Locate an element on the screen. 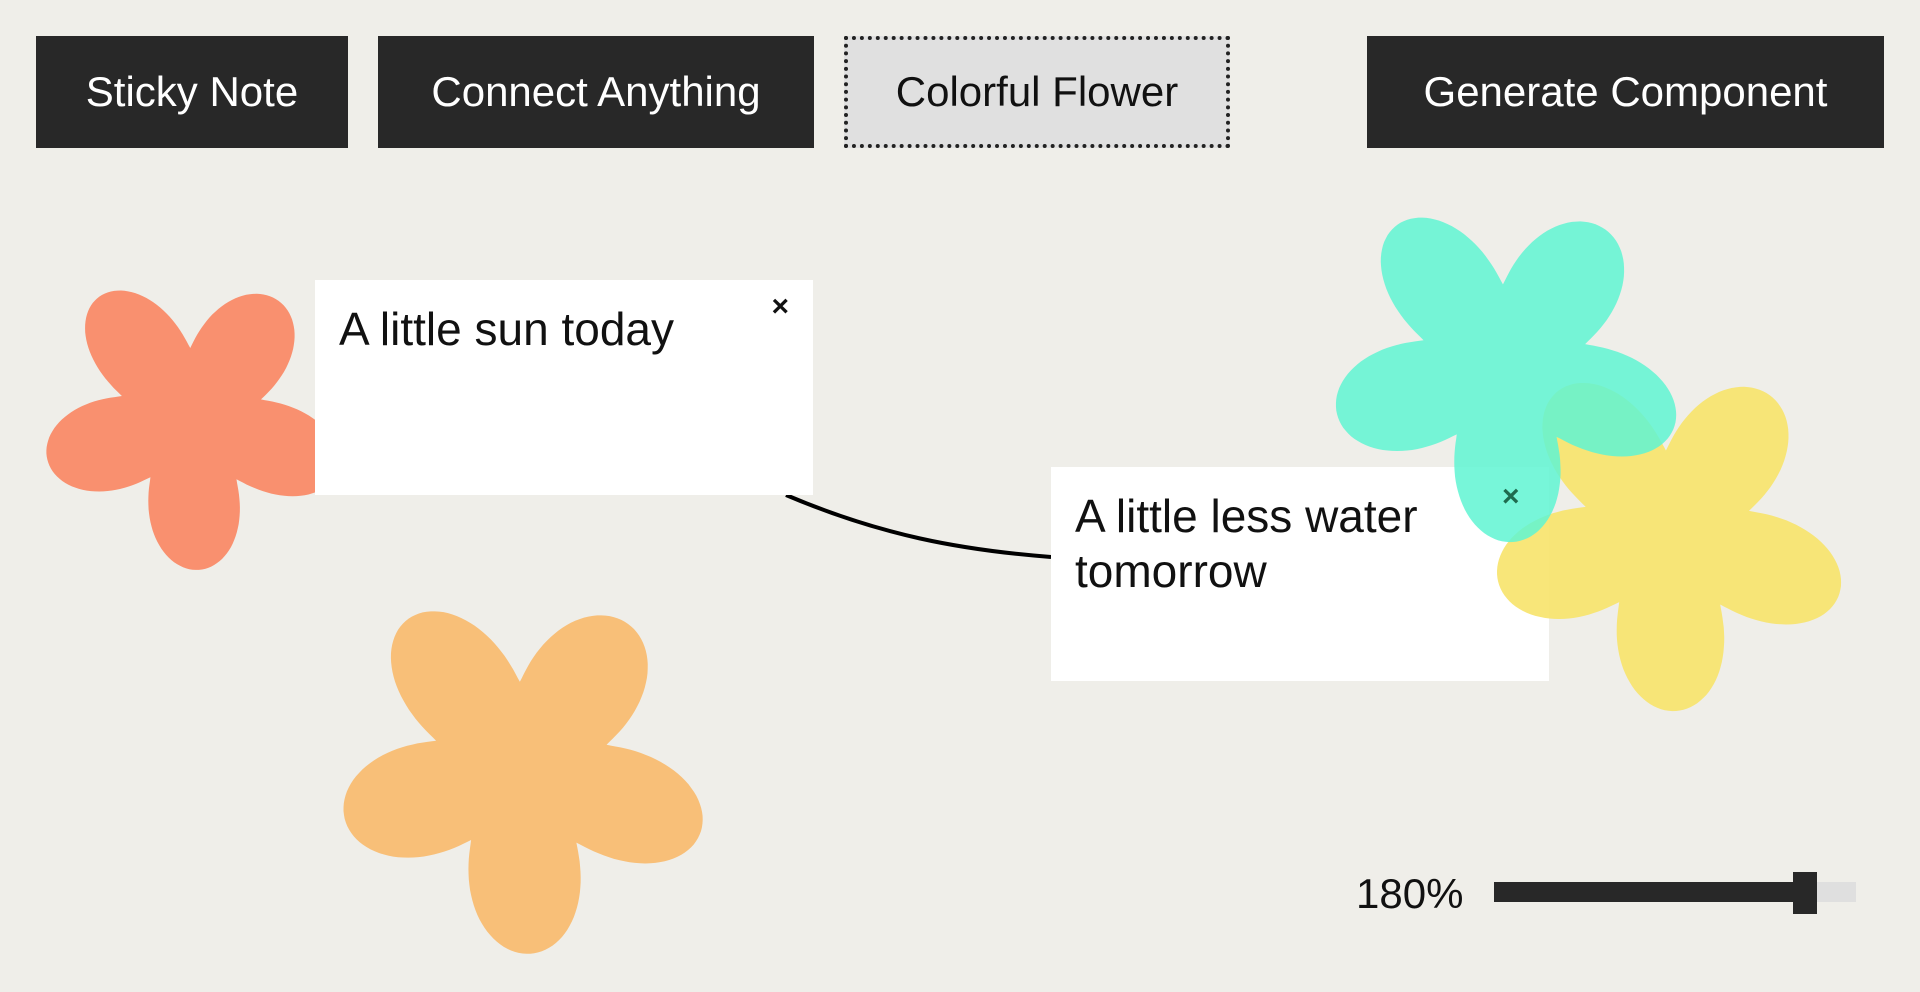 The height and width of the screenshot is (992, 1920). sticky-note-text: A little less water tomorrow is located at coordinates (1285, 544).